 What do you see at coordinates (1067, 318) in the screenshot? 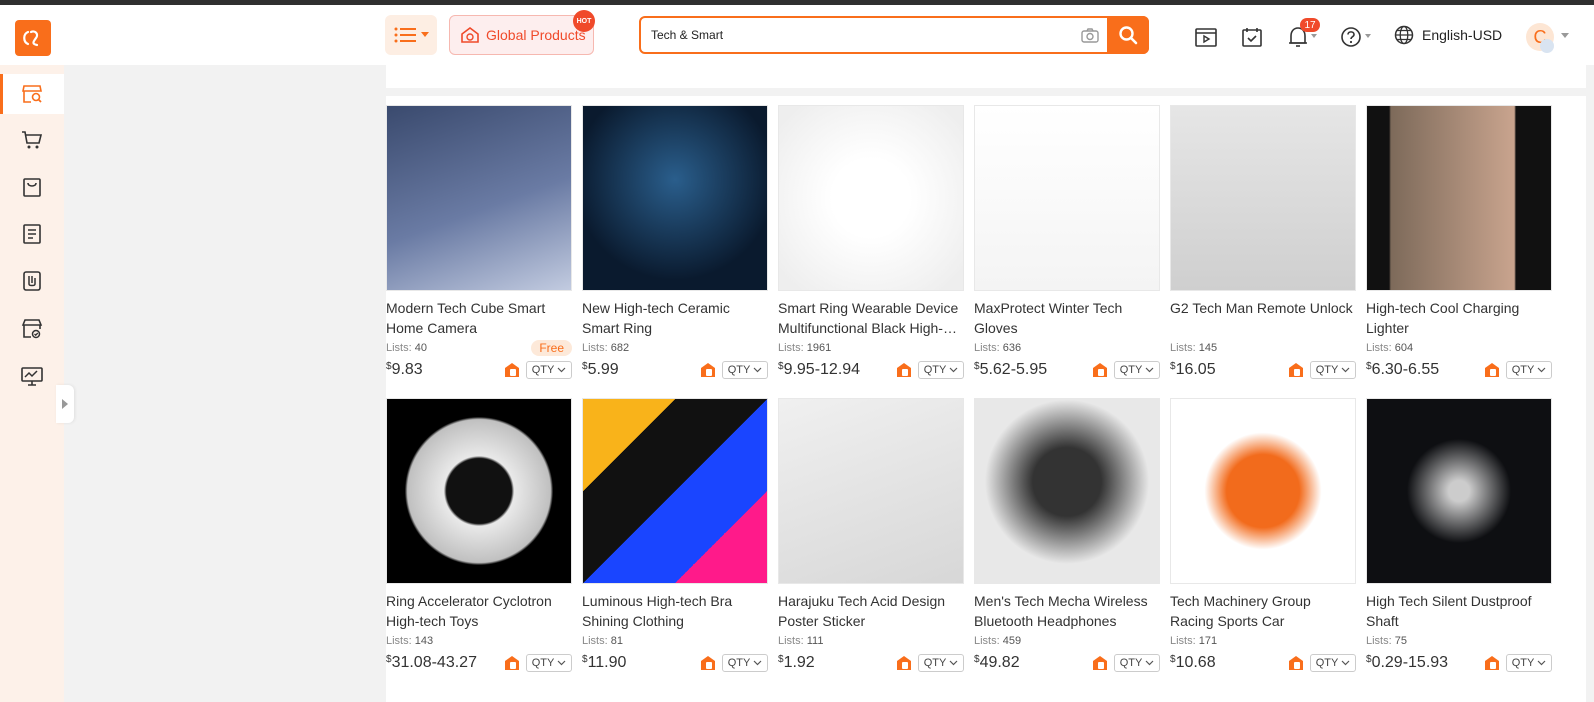
I see `product-name: MaxProtect Winter Tech Gloves` at bounding box center [1067, 318].